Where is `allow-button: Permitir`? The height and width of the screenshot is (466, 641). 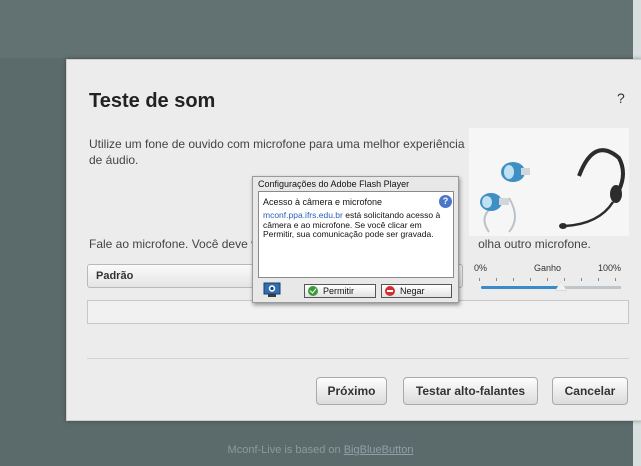
allow-button: Permitir is located at coordinates (340, 291).